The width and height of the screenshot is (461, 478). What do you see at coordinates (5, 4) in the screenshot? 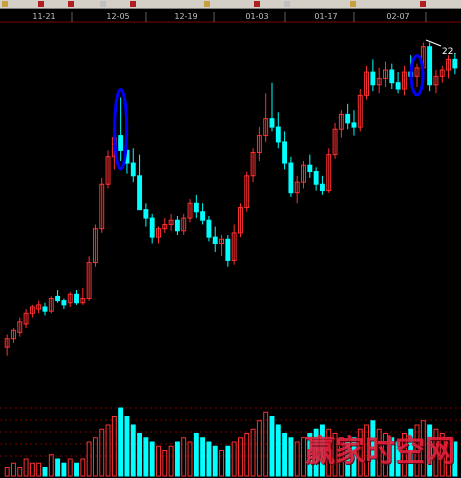
I see `chart-tool-icon` at bounding box center [5, 4].